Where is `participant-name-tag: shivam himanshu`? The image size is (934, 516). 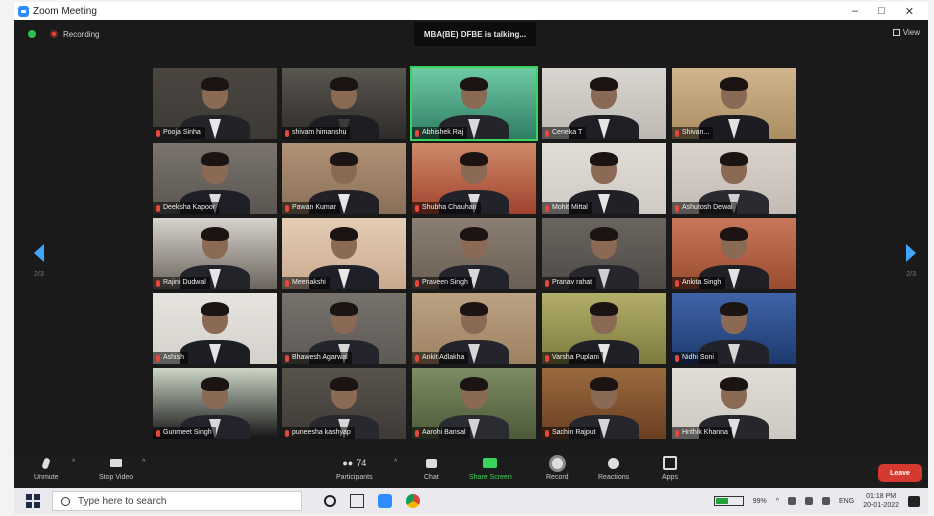
participant-name-tag: shivam himanshu is located at coordinates (316, 133).